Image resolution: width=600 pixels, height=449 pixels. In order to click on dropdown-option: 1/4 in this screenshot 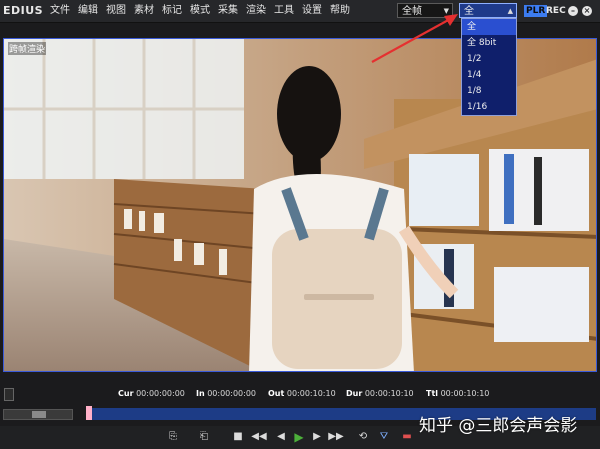, I will do `click(489, 75)`.